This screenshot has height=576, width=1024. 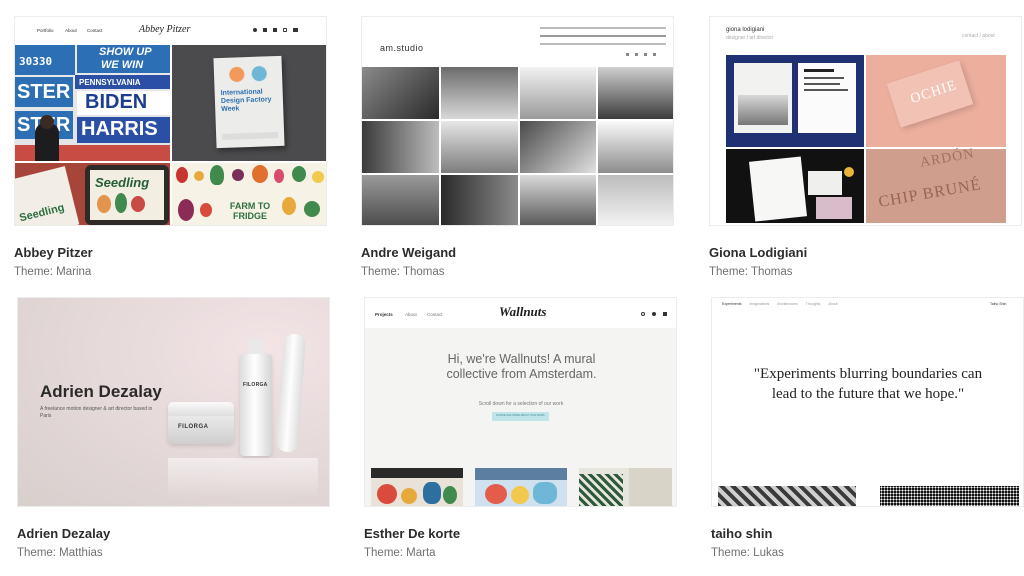 I want to click on preview-nav-projects: Projects, so click(x=384, y=314).